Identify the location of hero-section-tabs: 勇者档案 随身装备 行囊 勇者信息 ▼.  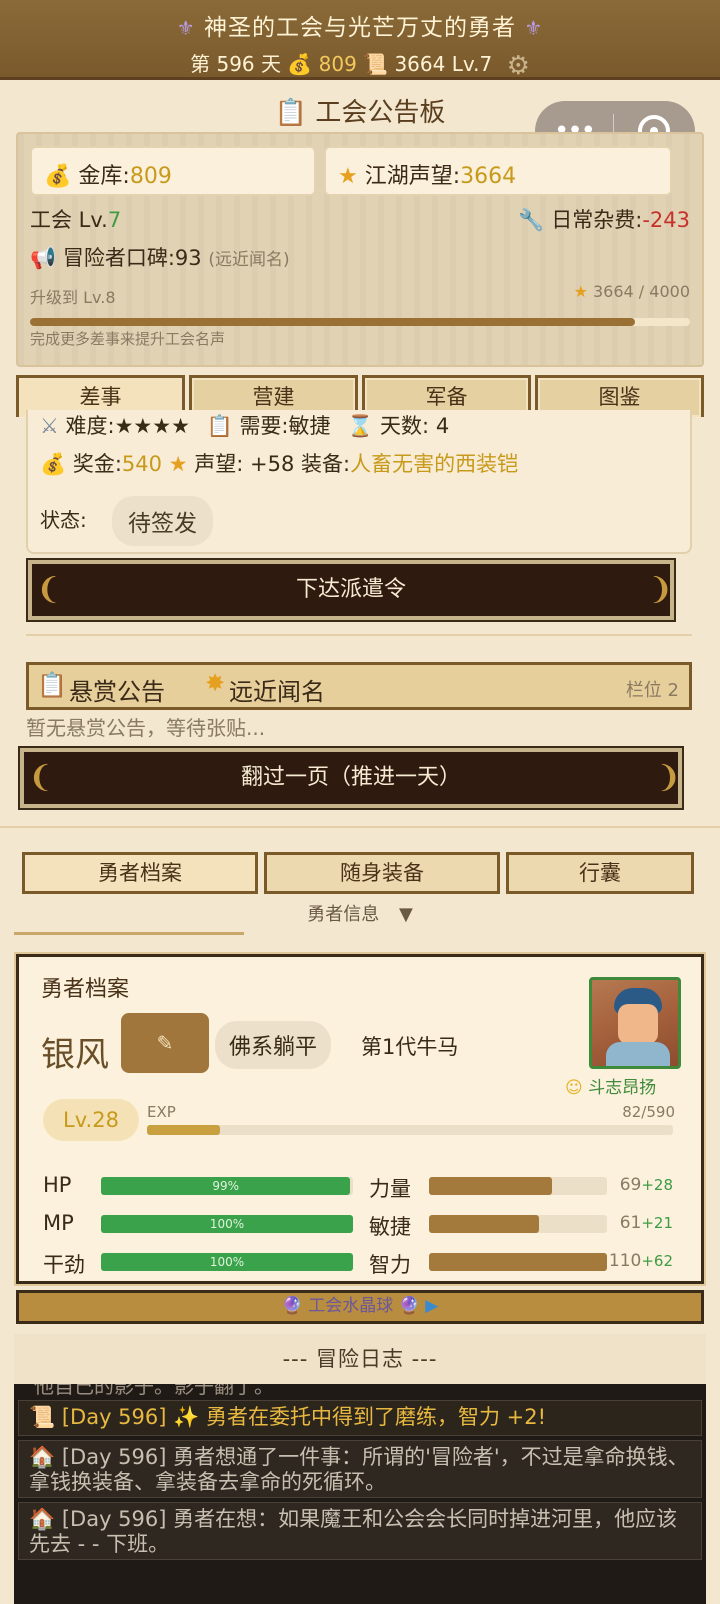
(360, 895).